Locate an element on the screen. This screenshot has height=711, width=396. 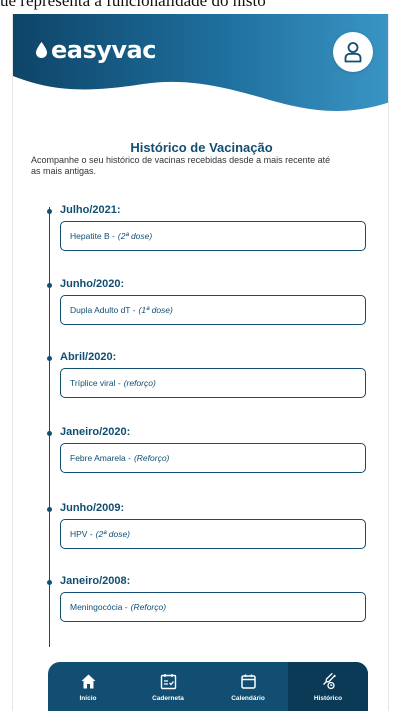
vaccine-dose: (1ª dose) is located at coordinates (155, 310).